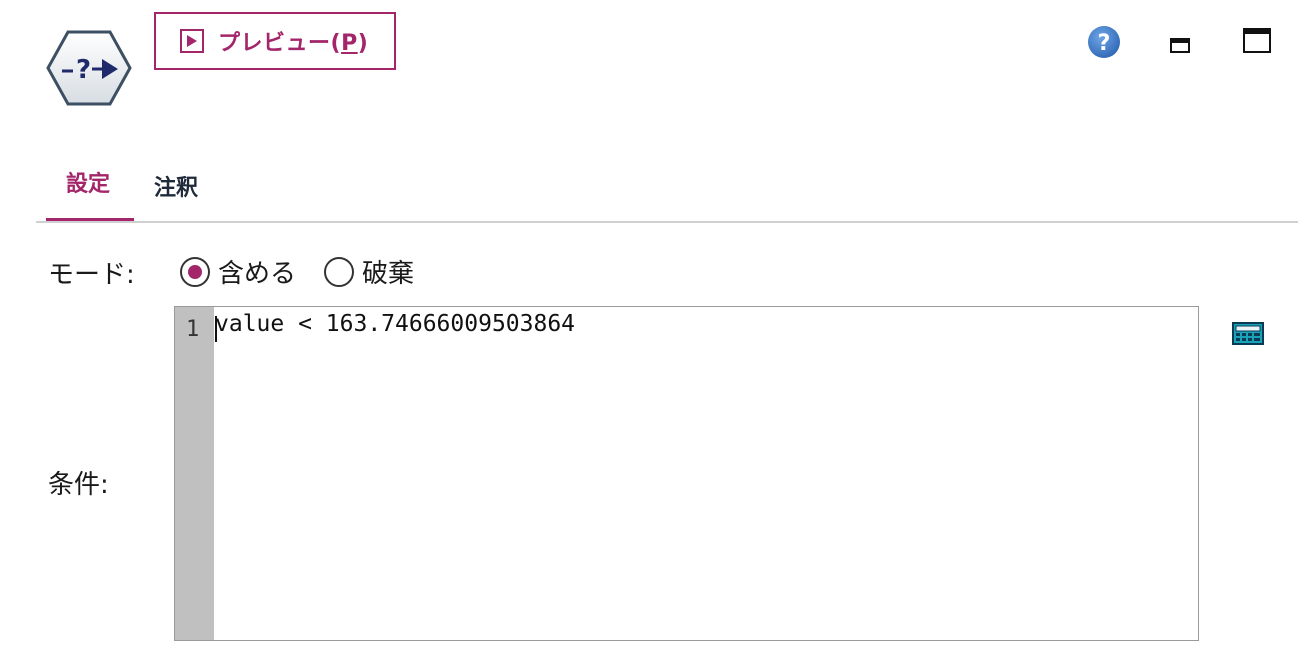  I want to click on tab-divider, so click(667, 222).